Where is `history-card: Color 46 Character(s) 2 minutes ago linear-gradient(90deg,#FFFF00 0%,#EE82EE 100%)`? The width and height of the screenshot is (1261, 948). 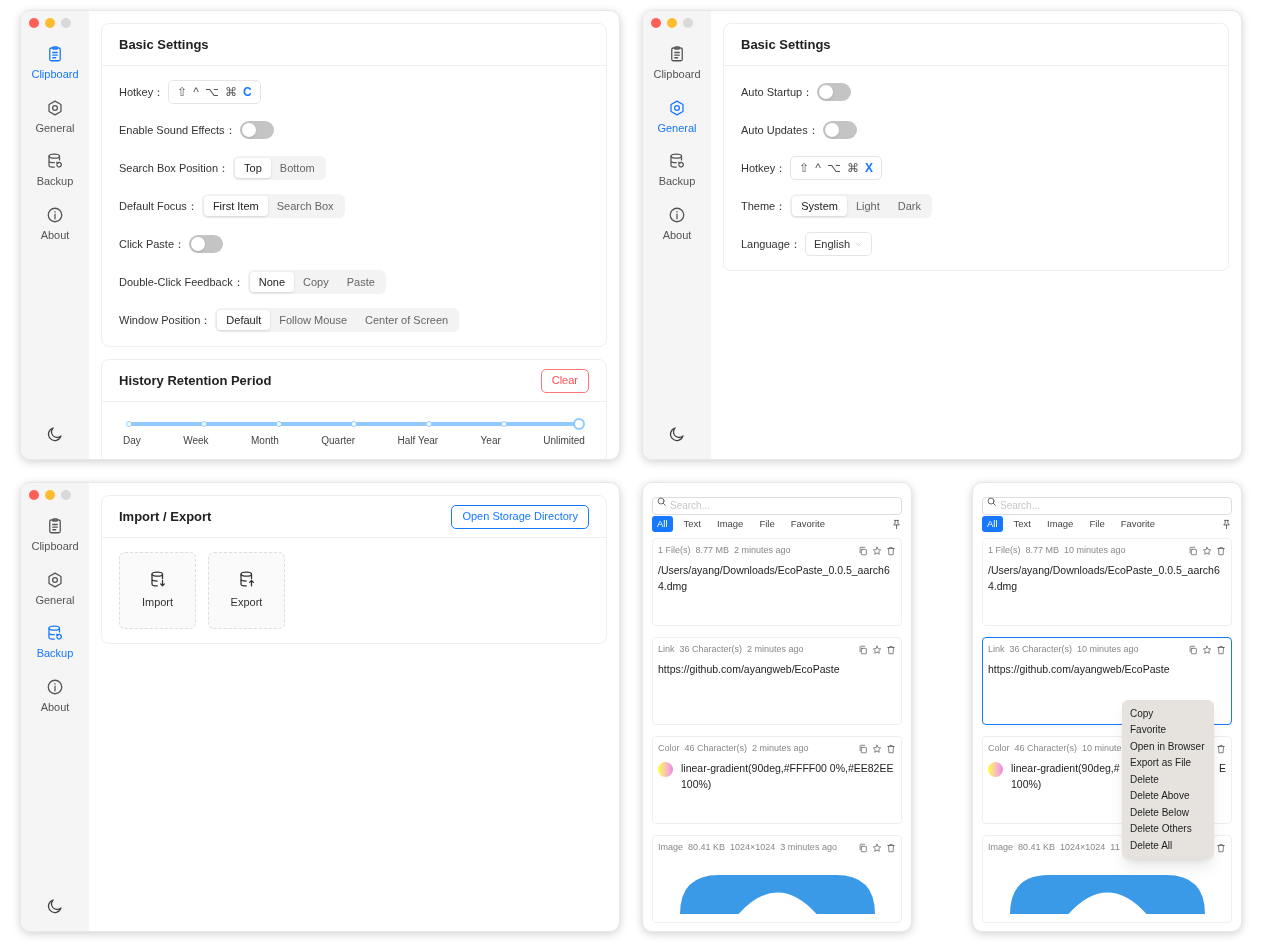
history-card: Color 46 Character(s) 2 minutes ago linear-gradient(90deg,#FFFF00 0%,#EE82EE 100%) is located at coordinates (777, 780).